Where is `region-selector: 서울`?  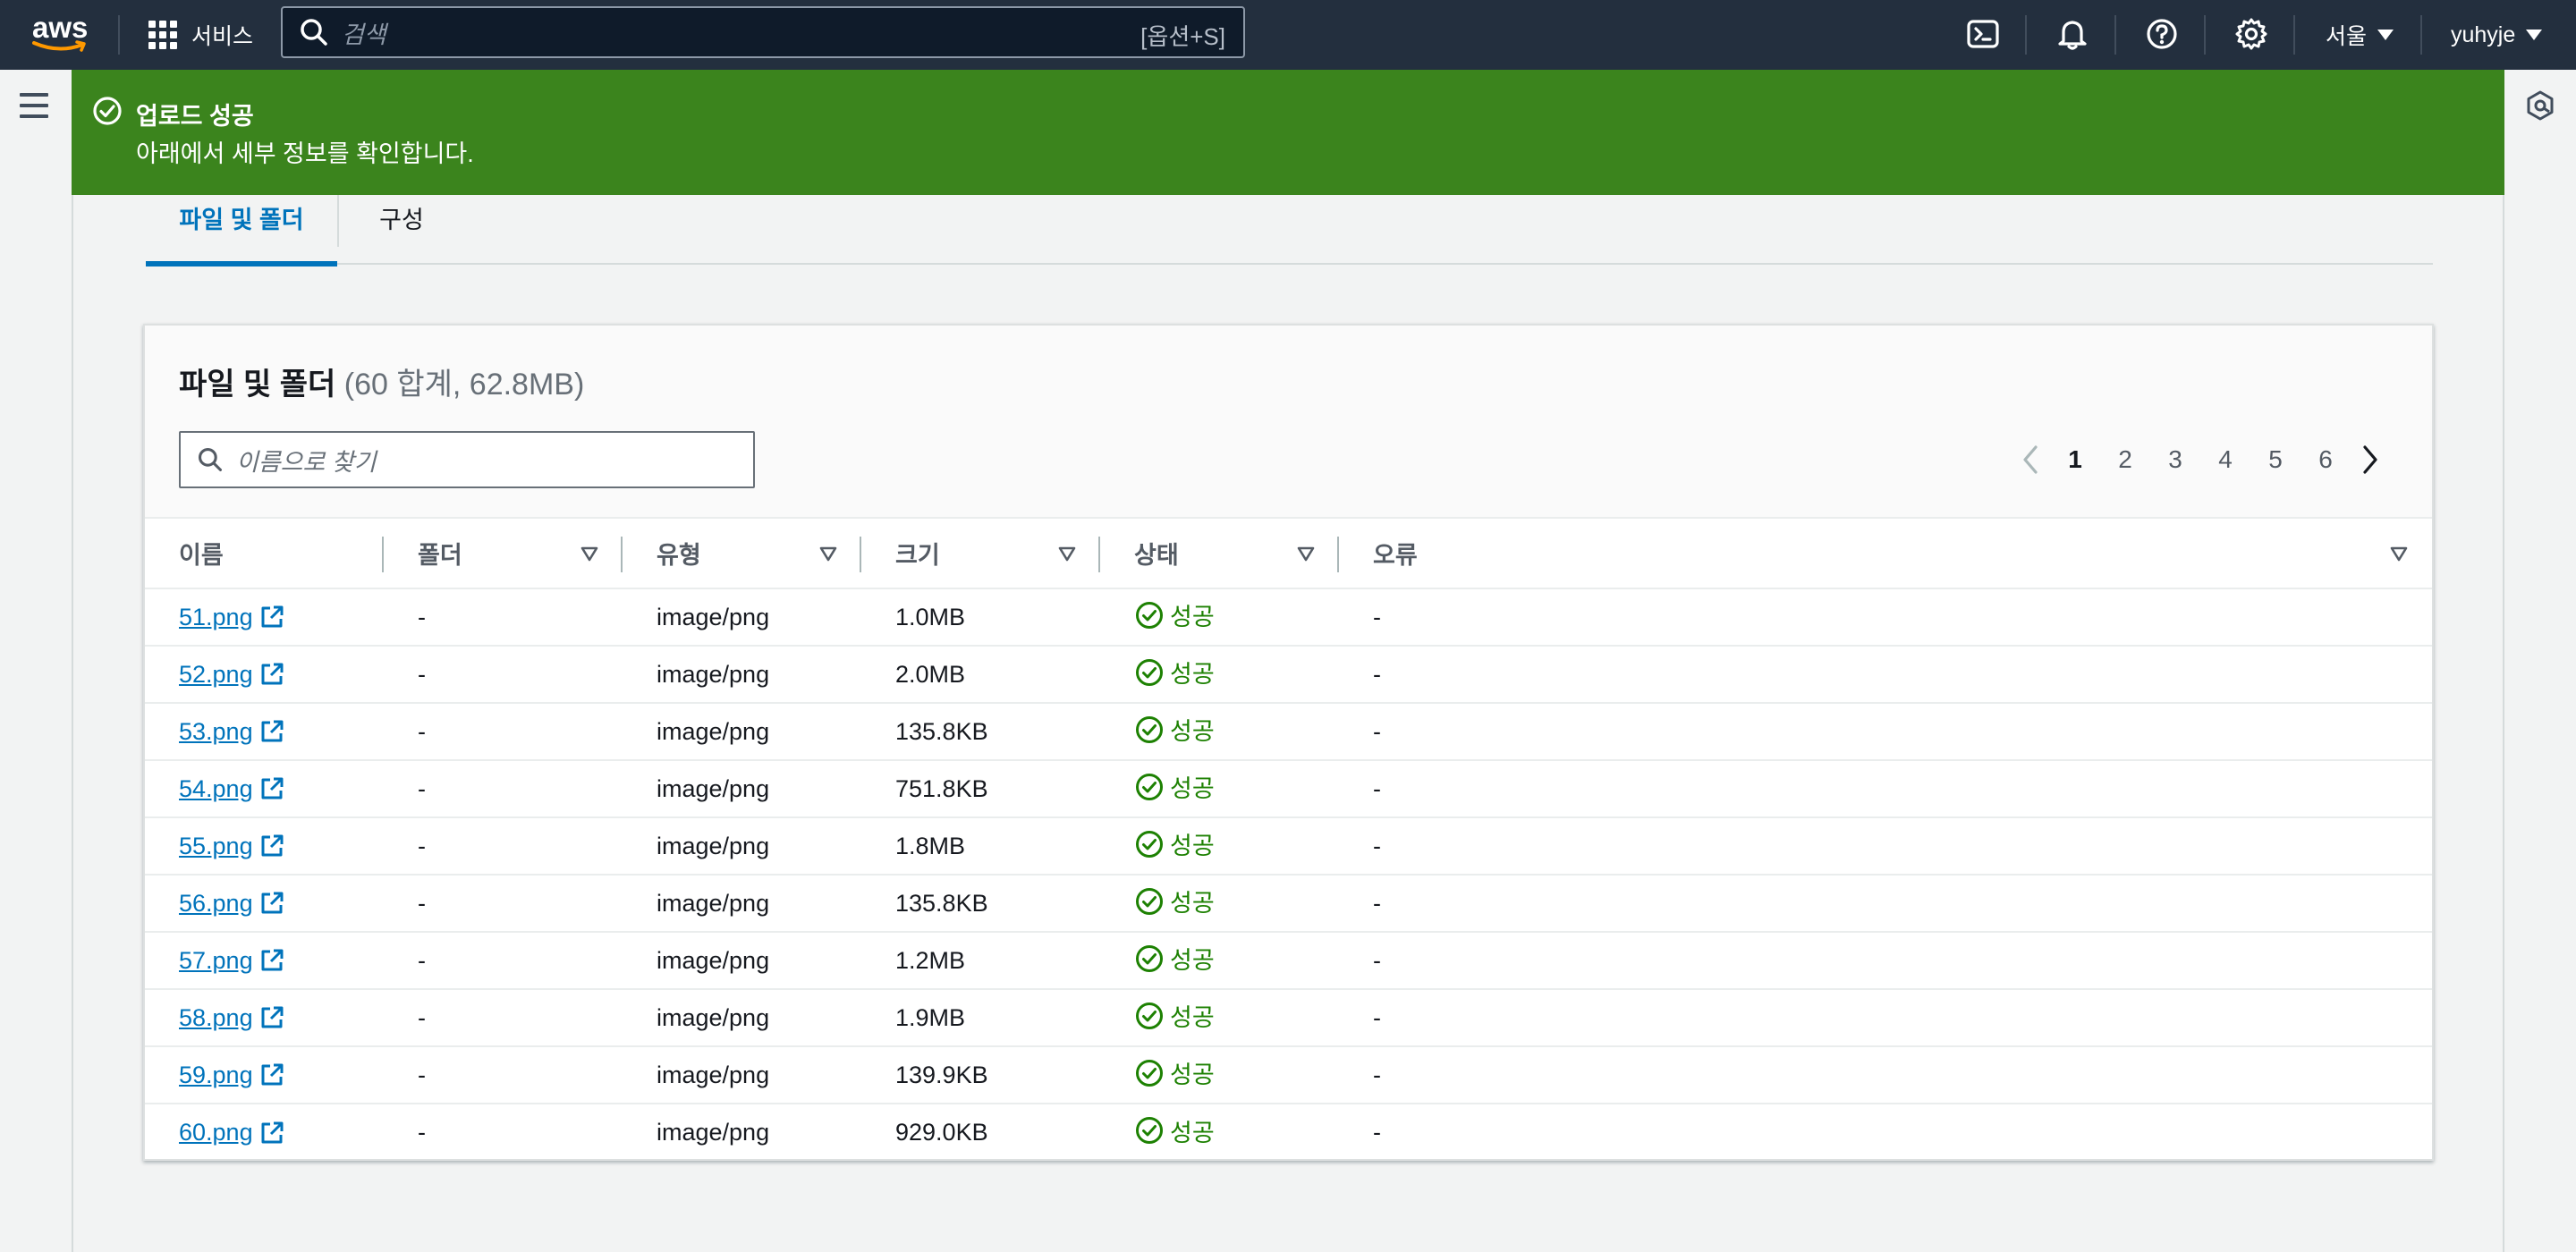 region-selector: 서울 is located at coordinates (2360, 35).